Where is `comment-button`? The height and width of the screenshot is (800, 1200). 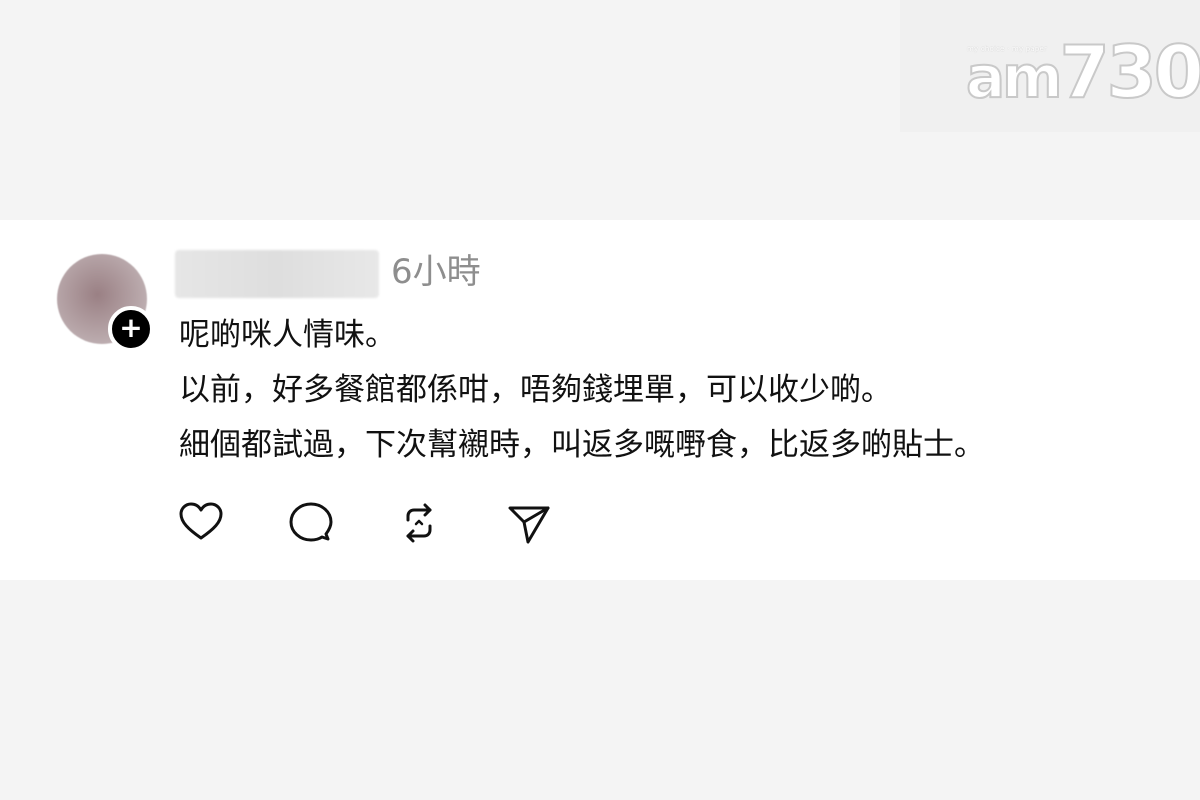 comment-button is located at coordinates (311, 523).